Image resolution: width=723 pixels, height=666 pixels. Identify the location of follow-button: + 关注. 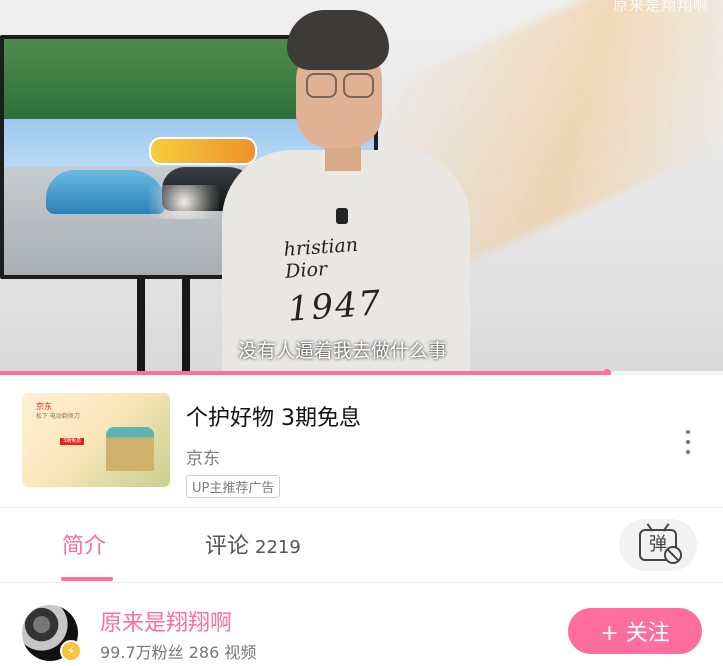
(635, 631).